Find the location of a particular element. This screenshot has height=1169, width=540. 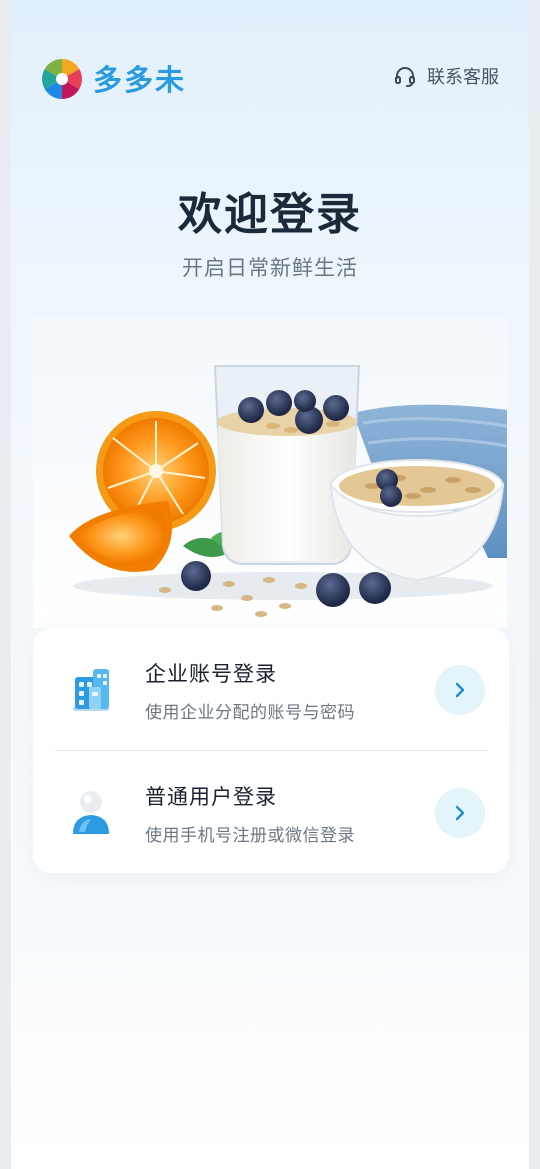

enterprise-login-description: 使用企业分配的账号与密码 is located at coordinates (250, 713).